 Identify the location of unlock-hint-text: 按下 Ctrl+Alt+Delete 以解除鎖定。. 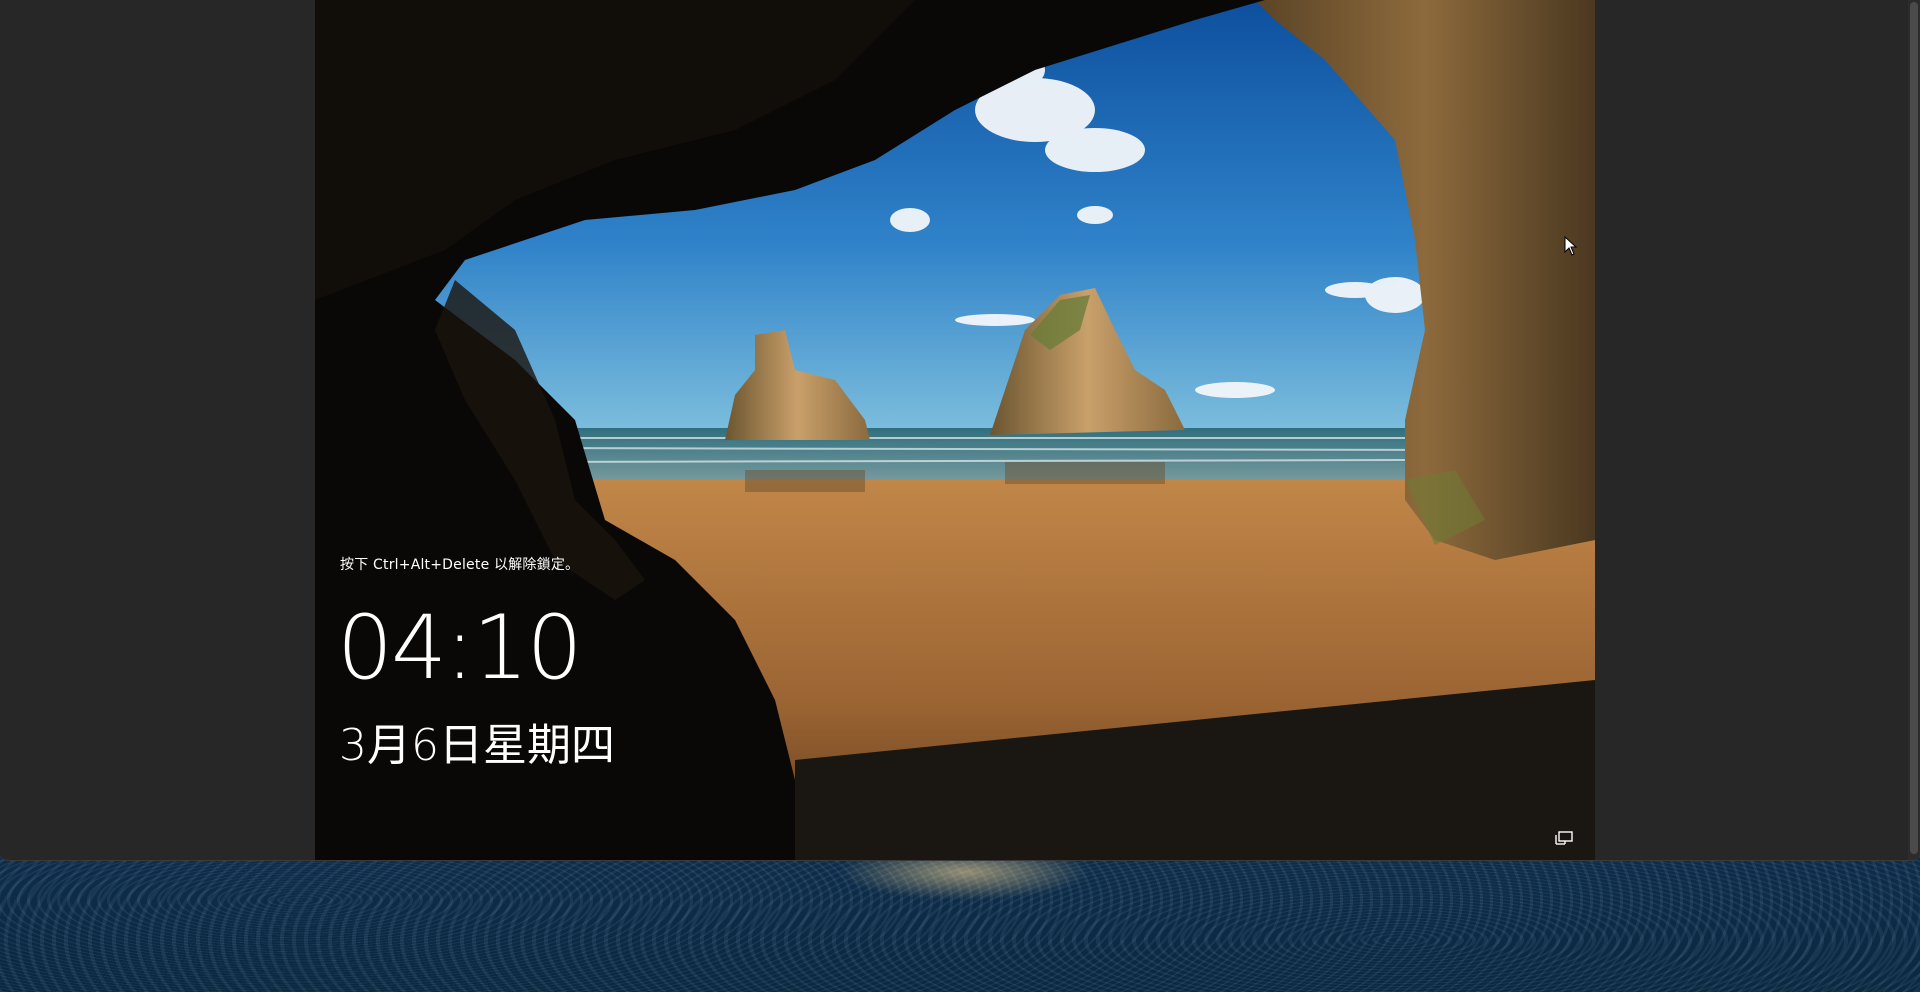
(460, 565).